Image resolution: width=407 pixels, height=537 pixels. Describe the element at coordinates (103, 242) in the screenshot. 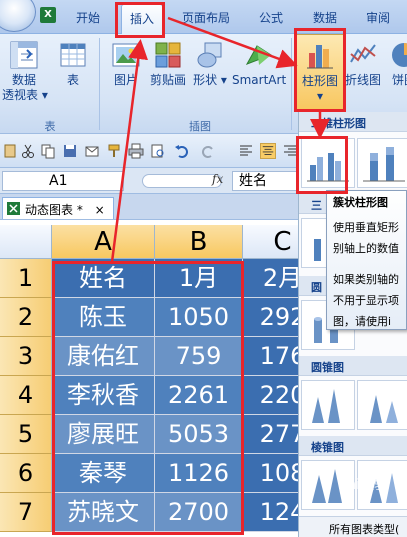

I see `column-header-a: A` at that location.